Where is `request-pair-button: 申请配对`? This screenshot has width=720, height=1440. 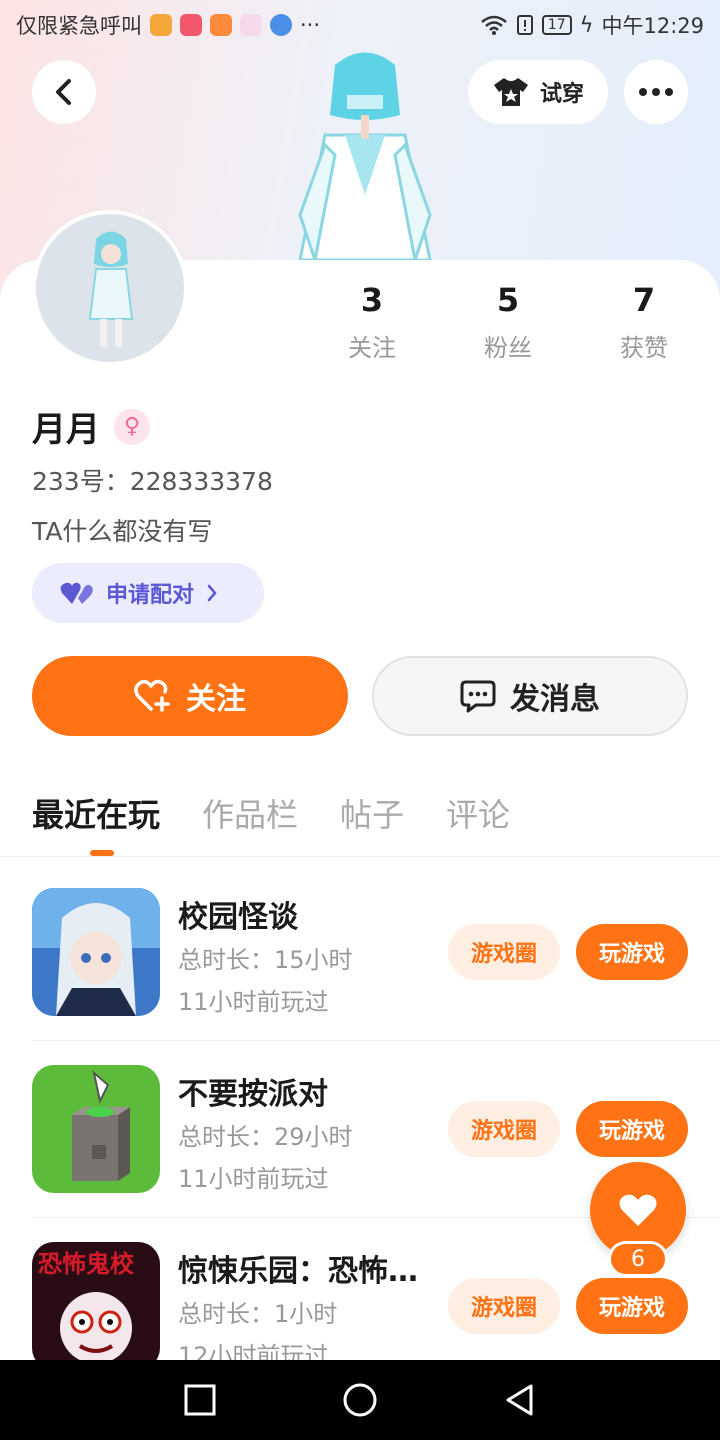
request-pair-button: 申请配对 is located at coordinates (148, 593).